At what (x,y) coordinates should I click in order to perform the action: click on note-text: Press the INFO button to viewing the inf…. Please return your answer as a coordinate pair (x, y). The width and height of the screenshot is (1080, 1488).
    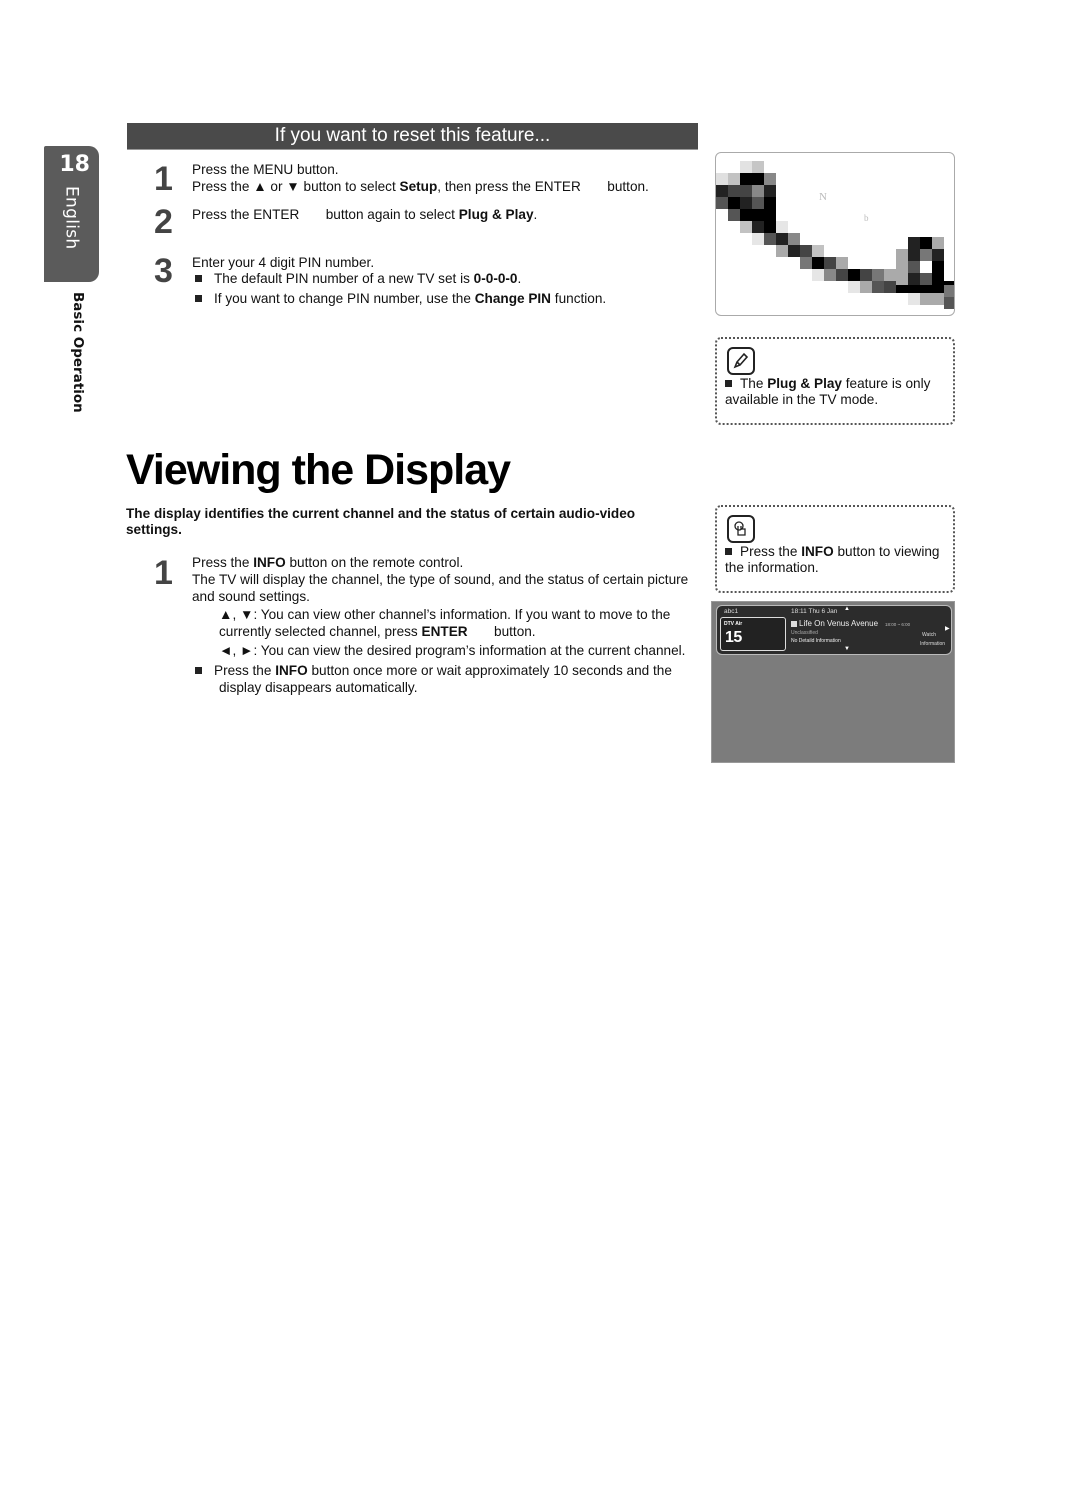
    Looking at the image, I should click on (838, 560).